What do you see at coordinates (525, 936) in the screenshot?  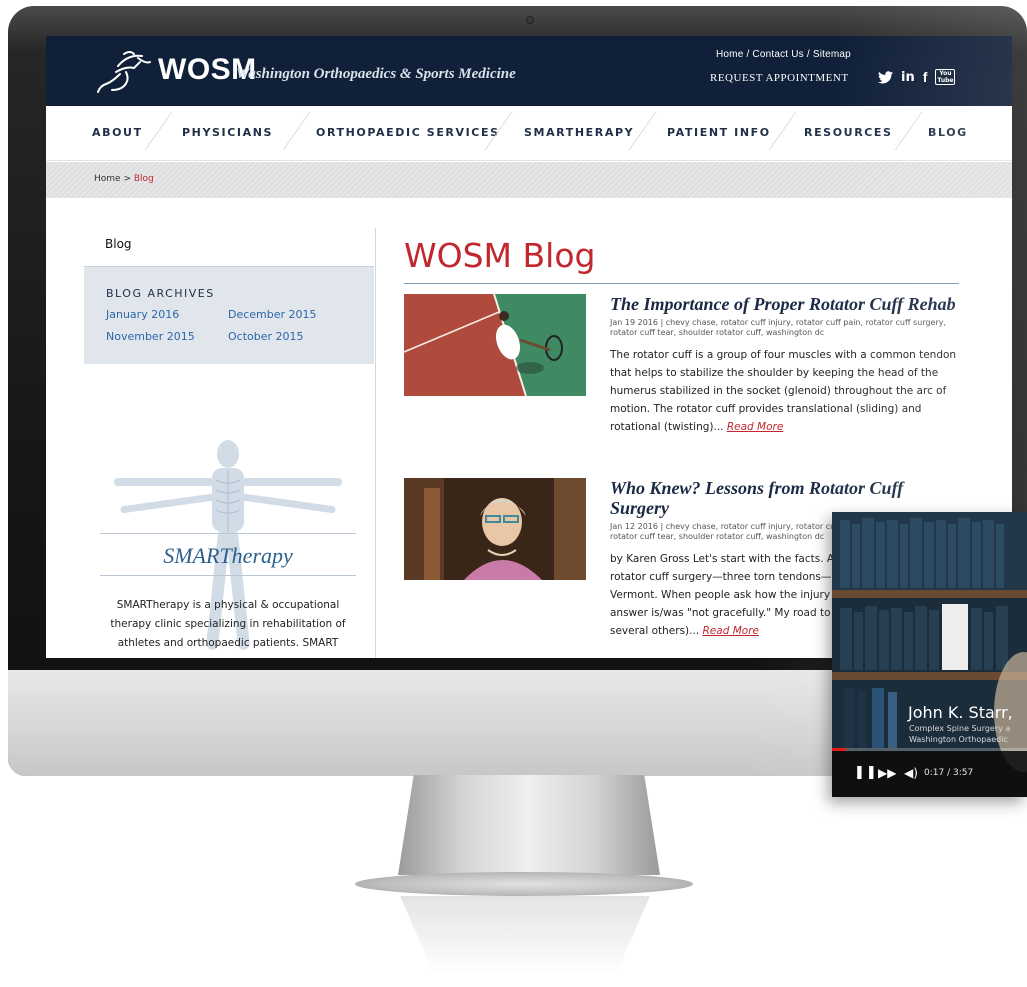 I see `stand-reflection` at bounding box center [525, 936].